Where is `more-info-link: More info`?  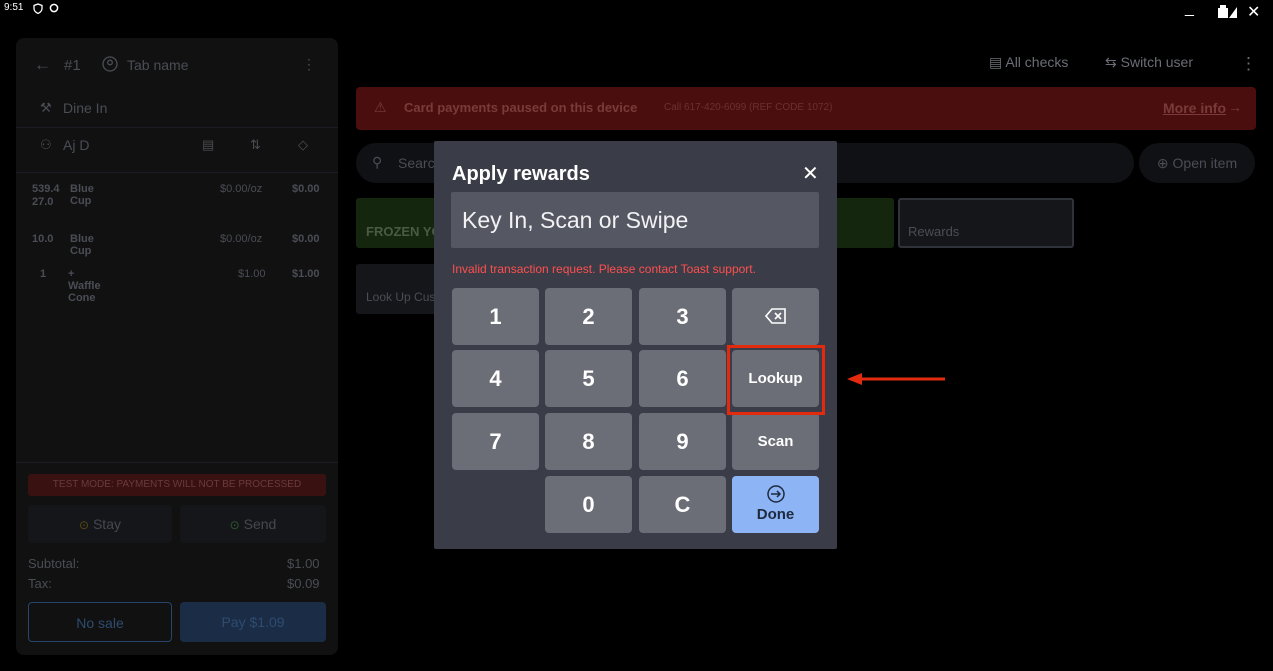
more-info-link: More info is located at coordinates (1194, 108).